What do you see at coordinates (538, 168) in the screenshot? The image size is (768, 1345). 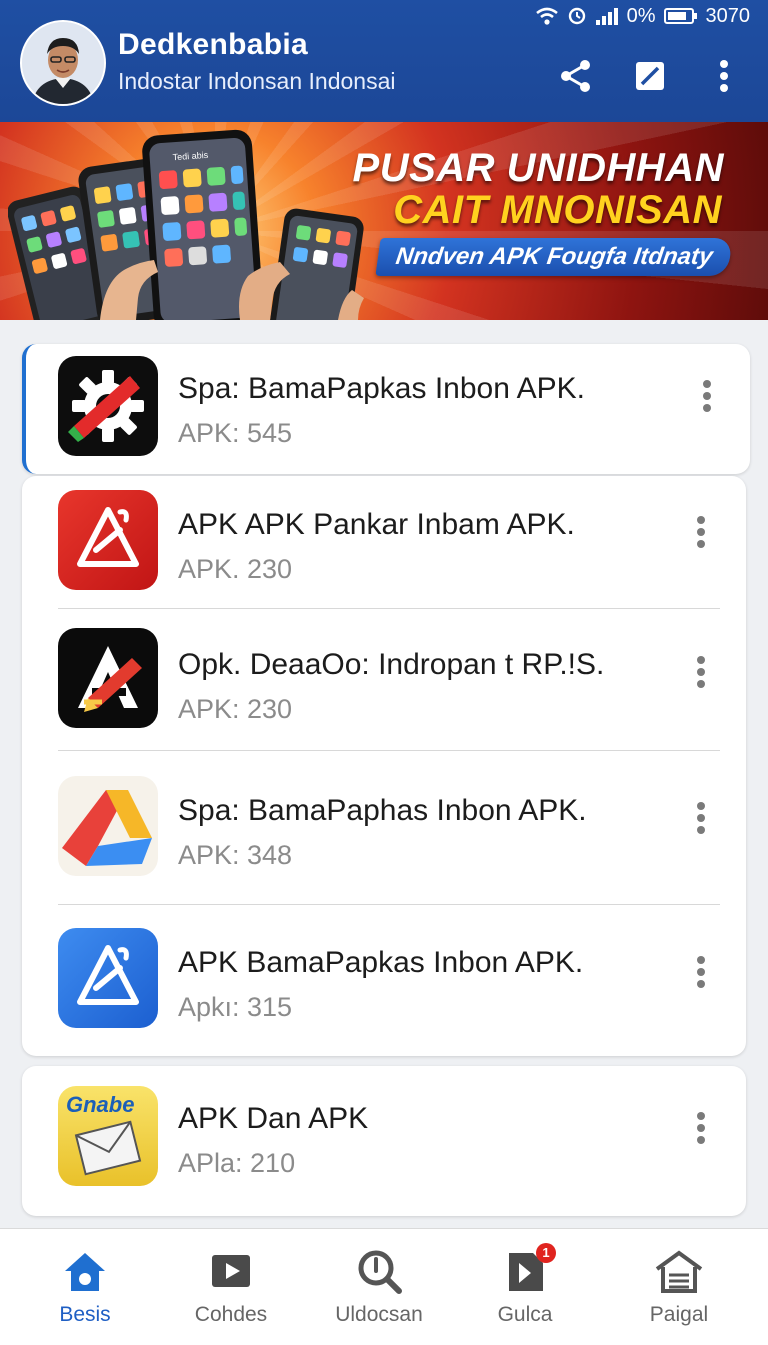 I see `banner-headline: PUSAR UNIDHHAN` at bounding box center [538, 168].